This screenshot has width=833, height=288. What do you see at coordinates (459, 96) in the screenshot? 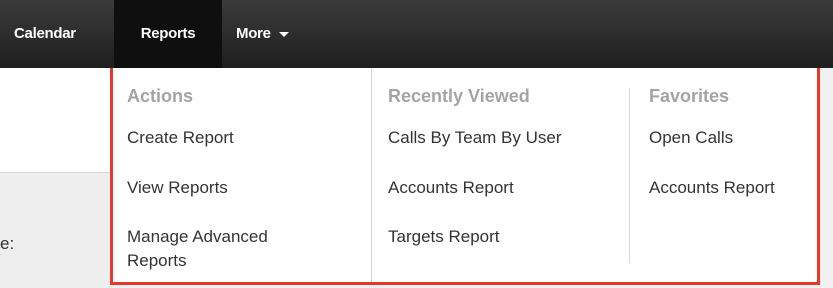
I see `section-title-recently-viewed: Recently Viewed` at bounding box center [459, 96].